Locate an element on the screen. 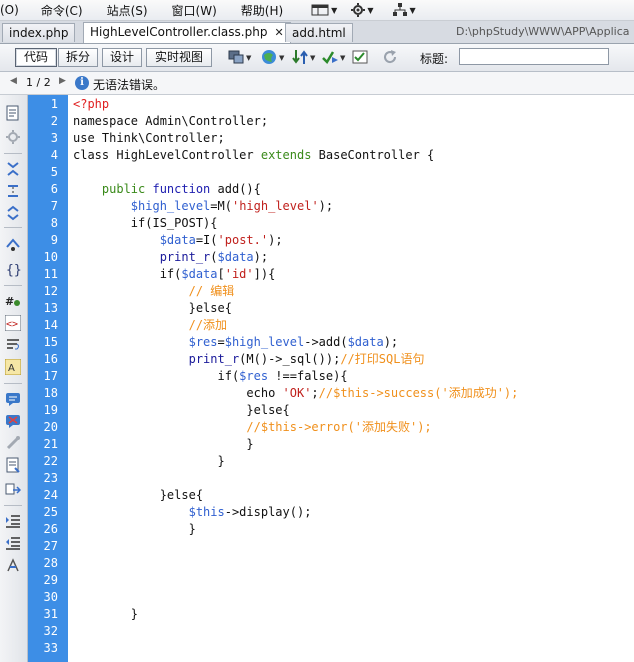 Image resolution: width=634 pixels, height=662 pixels. line-numbers-icon: # is located at coordinates (13, 301).